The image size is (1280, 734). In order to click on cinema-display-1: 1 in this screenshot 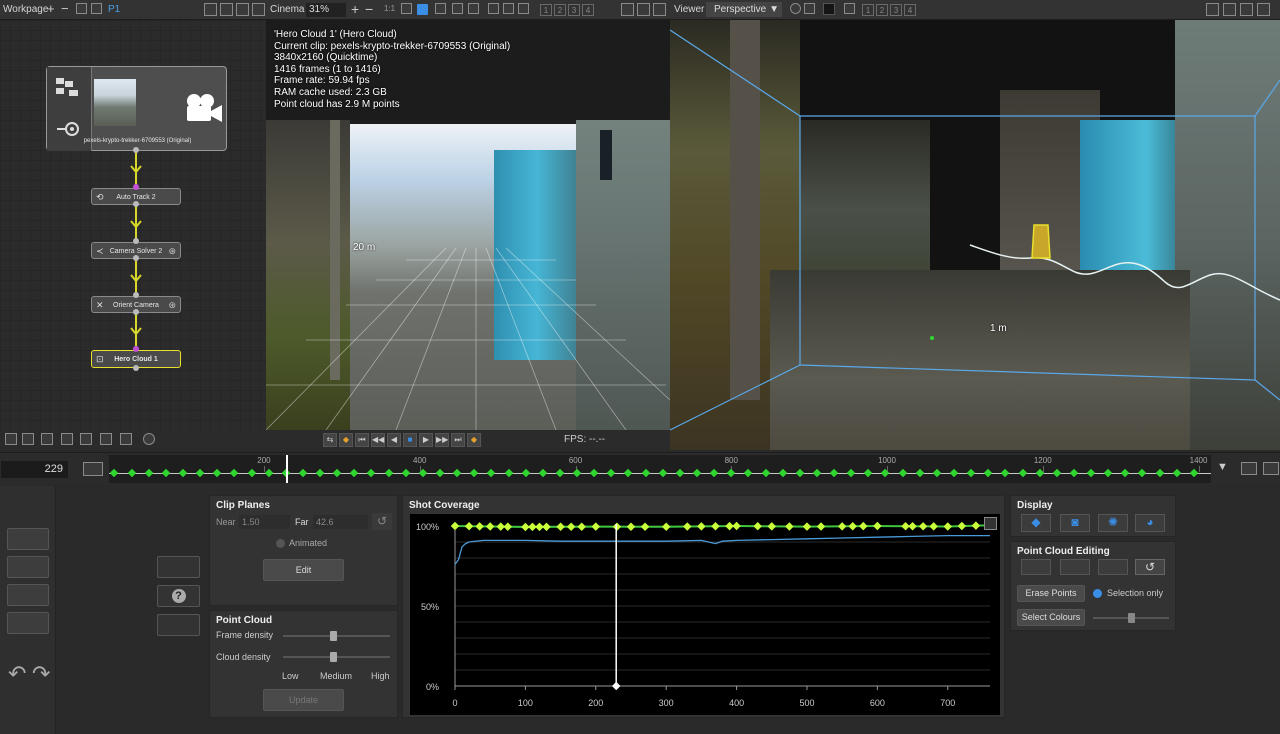, I will do `click(546, 10)`.